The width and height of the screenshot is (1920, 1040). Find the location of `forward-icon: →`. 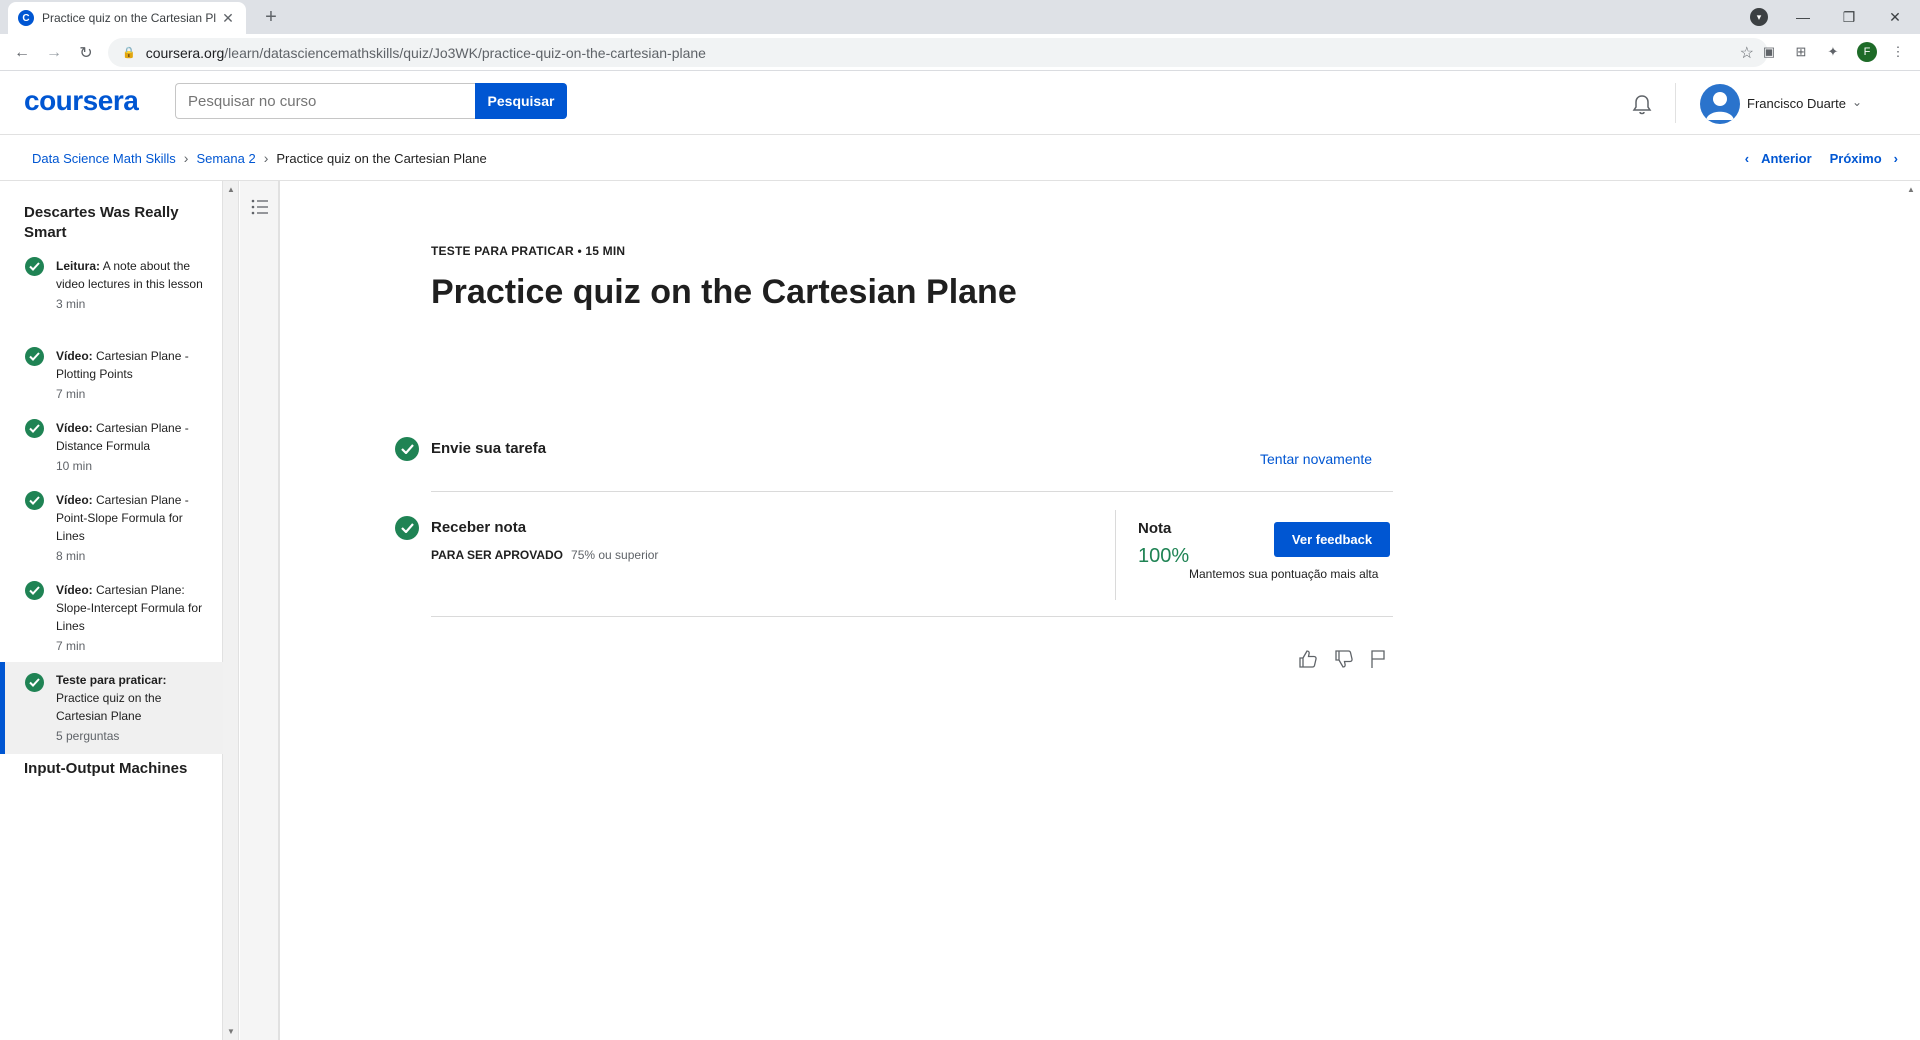

forward-icon: → is located at coordinates (54, 53).